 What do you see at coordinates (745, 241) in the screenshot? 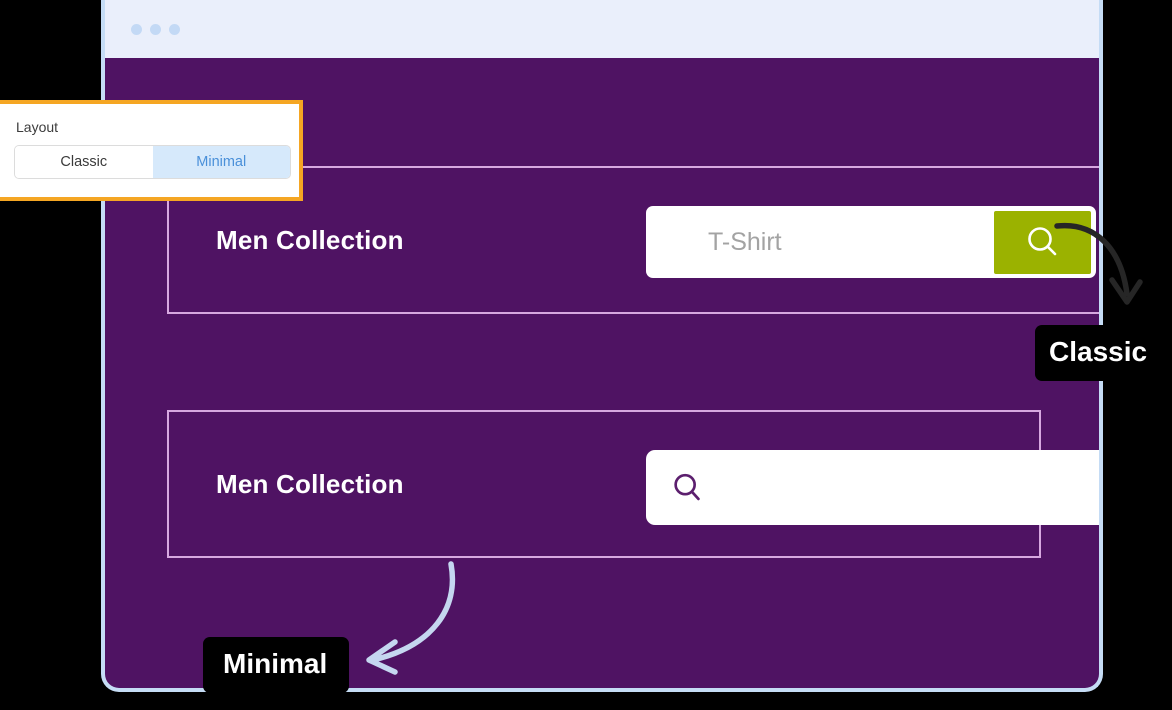
I see `search-placeholder-classic: T-Shirt` at bounding box center [745, 241].